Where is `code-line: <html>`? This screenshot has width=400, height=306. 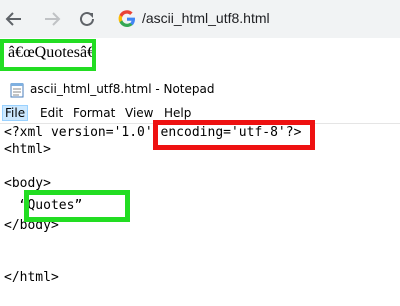 code-line: <html> is located at coordinates (27, 149).